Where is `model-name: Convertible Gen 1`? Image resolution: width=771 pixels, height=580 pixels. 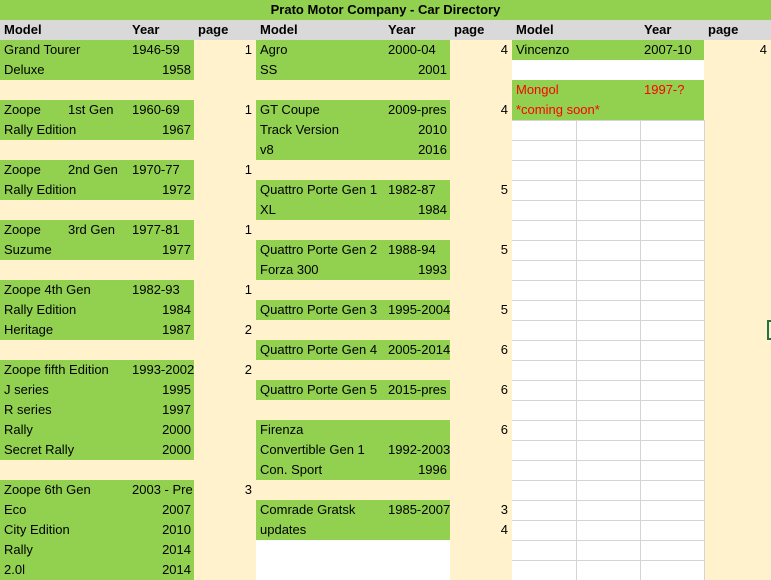
model-name: Convertible Gen 1 is located at coordinates (321, 450).